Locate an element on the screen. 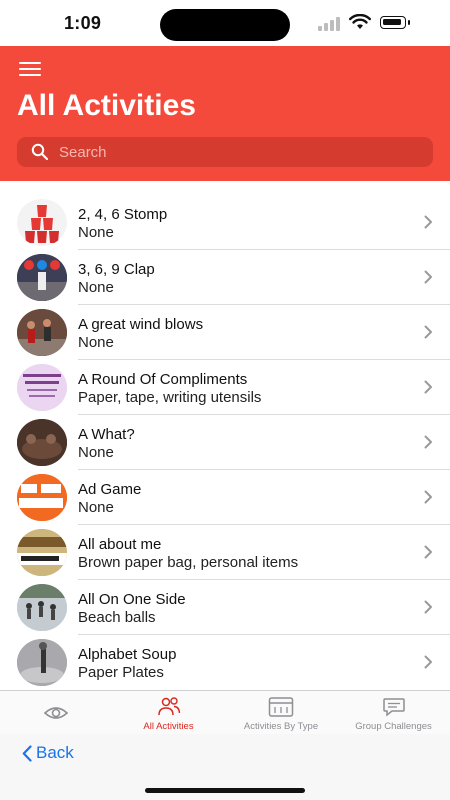 This screenshot has height=800, width=450. list-item: All On One Side Beach balls is located at coordinates (225, 607).